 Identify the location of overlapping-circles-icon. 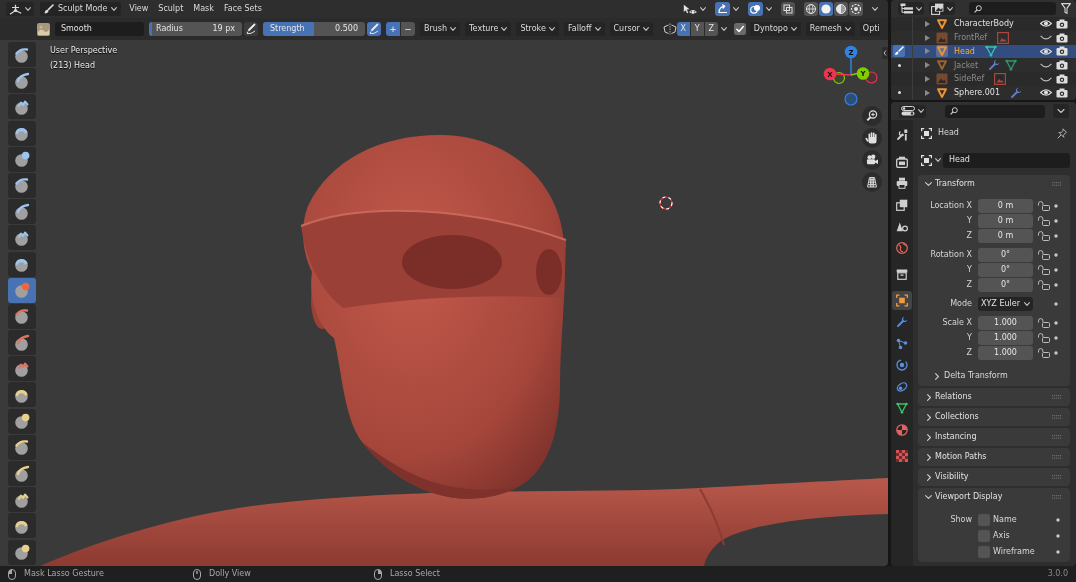
(755, 9).